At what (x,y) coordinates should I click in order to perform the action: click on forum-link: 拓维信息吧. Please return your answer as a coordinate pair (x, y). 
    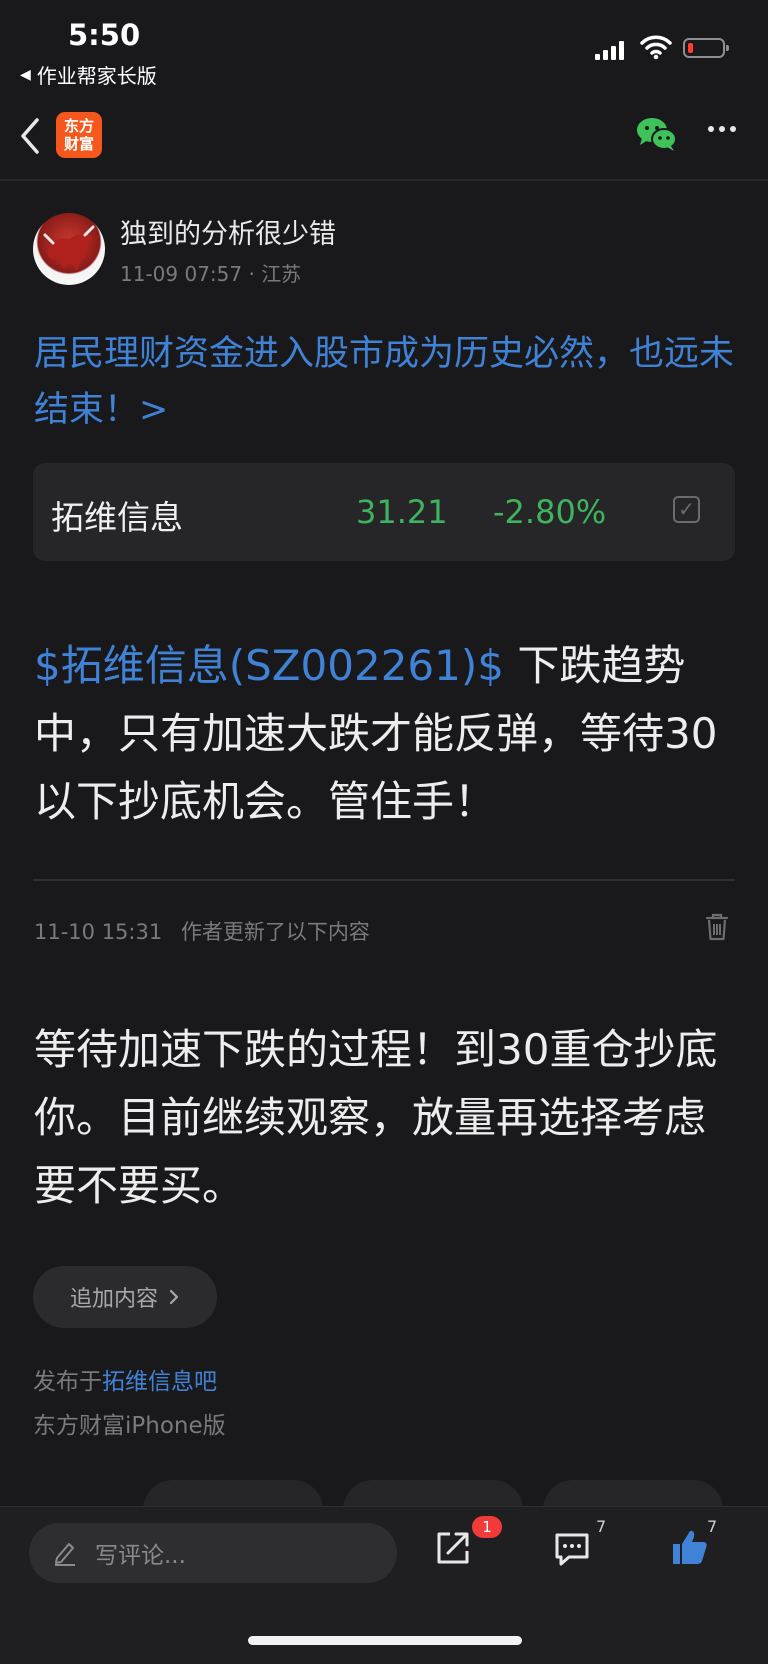
    Looking at the image, I should click on (159, 1382).